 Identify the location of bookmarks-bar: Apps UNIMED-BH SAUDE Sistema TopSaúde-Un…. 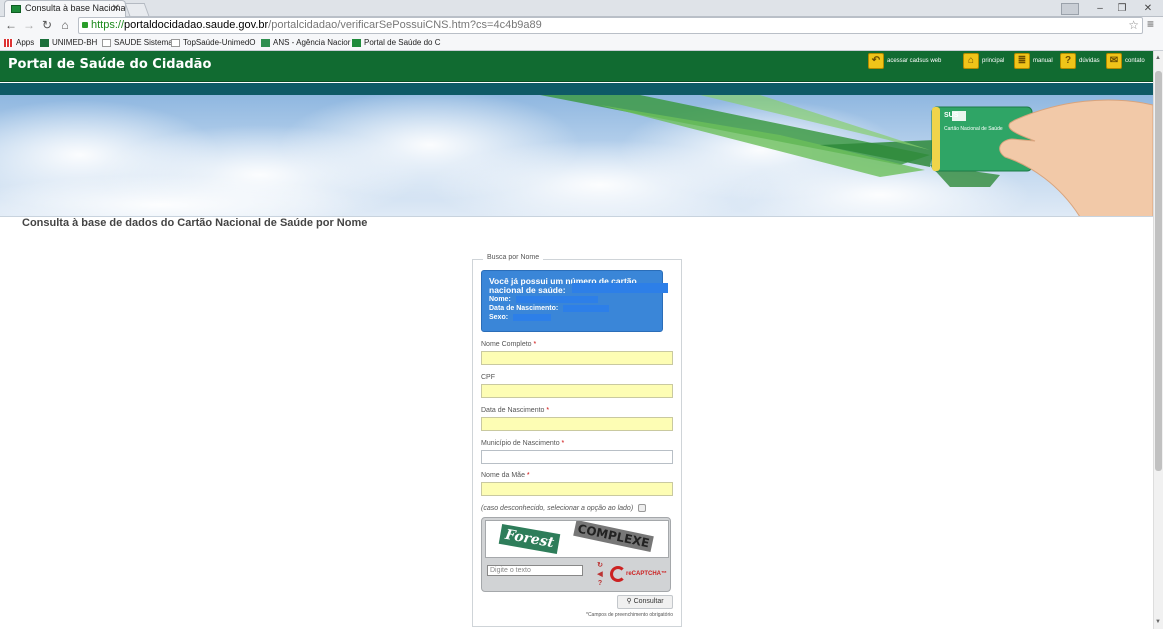
(581, 43).